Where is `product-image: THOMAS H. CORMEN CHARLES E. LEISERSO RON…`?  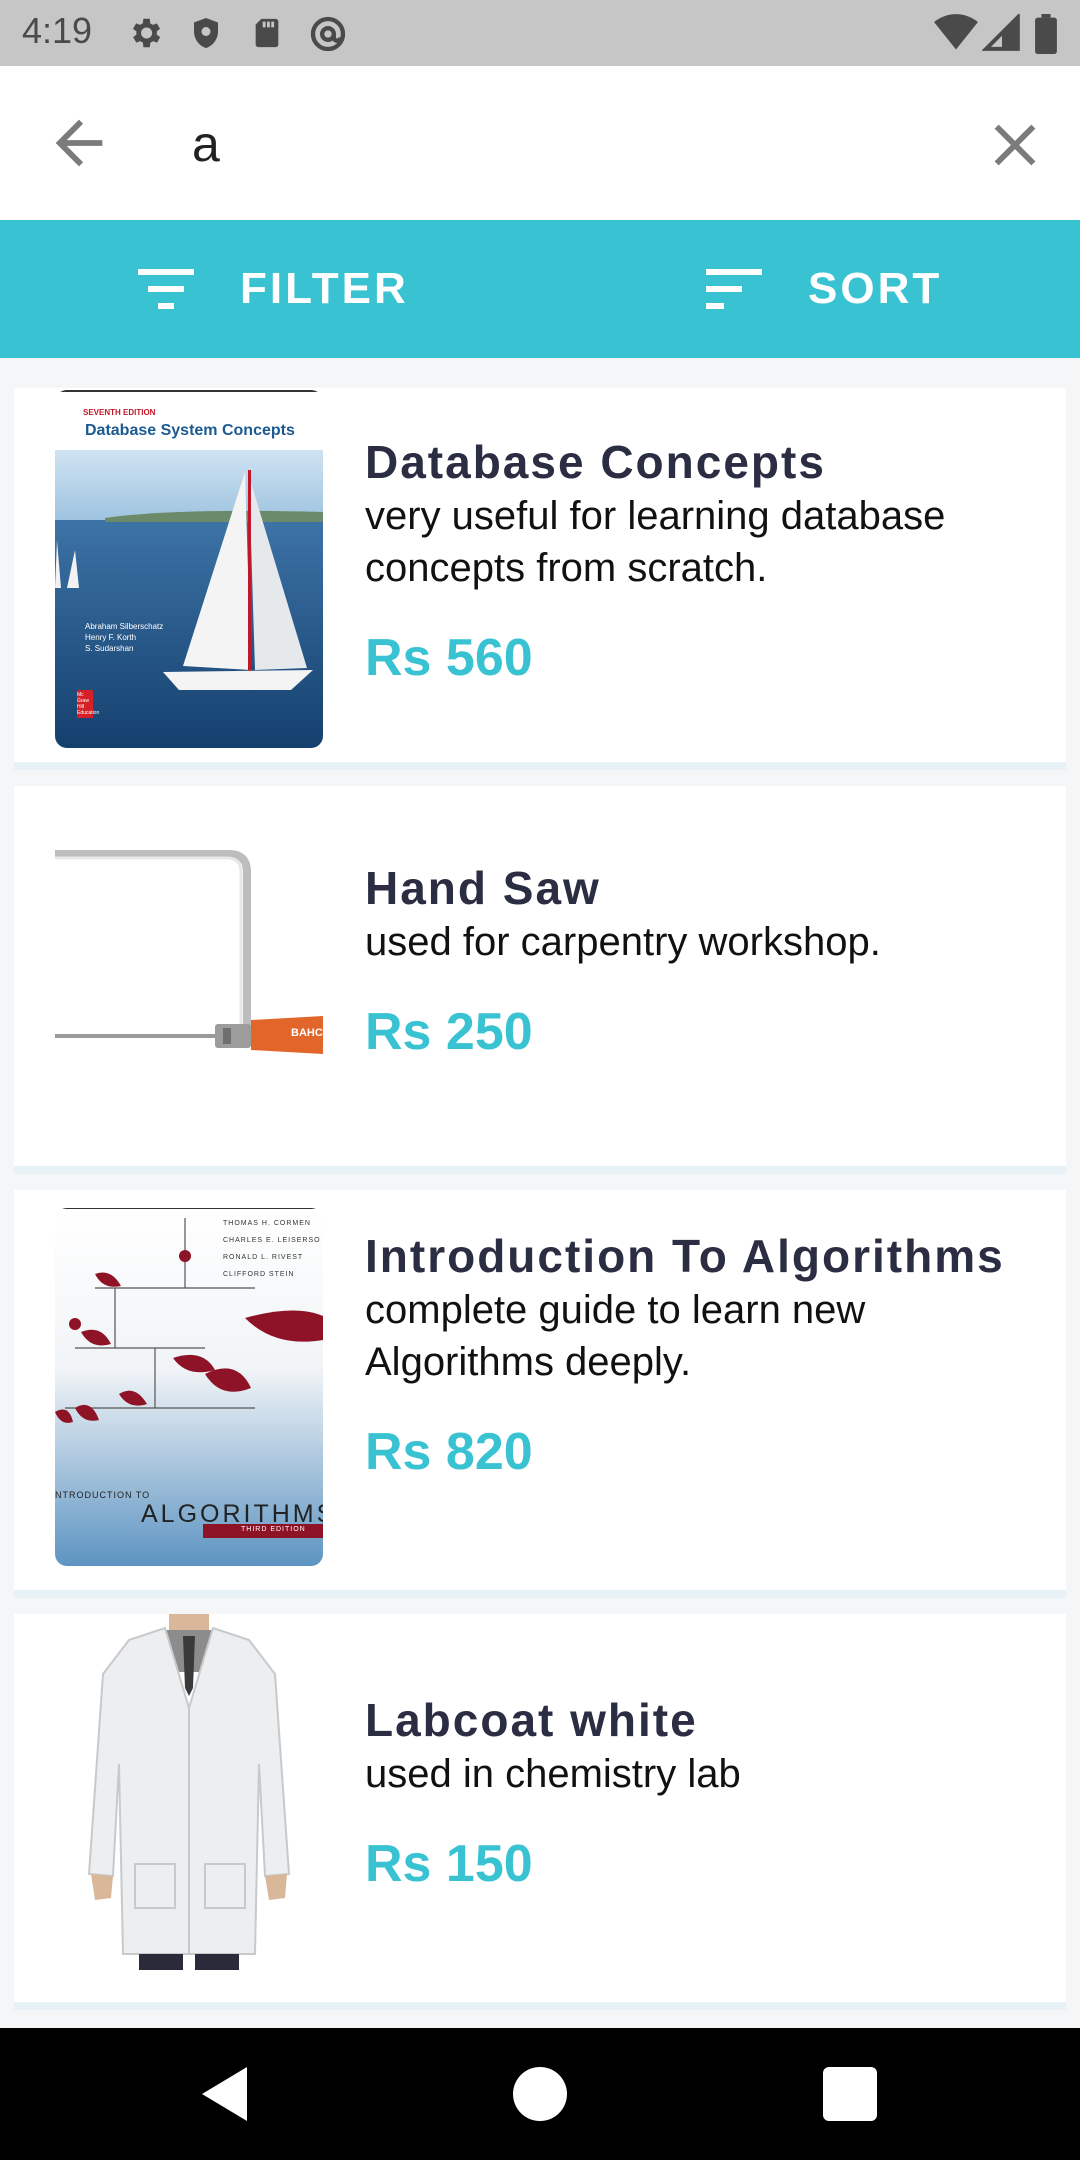
product-image: THOMAS H. CORMEN CHARLES E. LEISERSO RON… is located at coordinates (189, 1387).